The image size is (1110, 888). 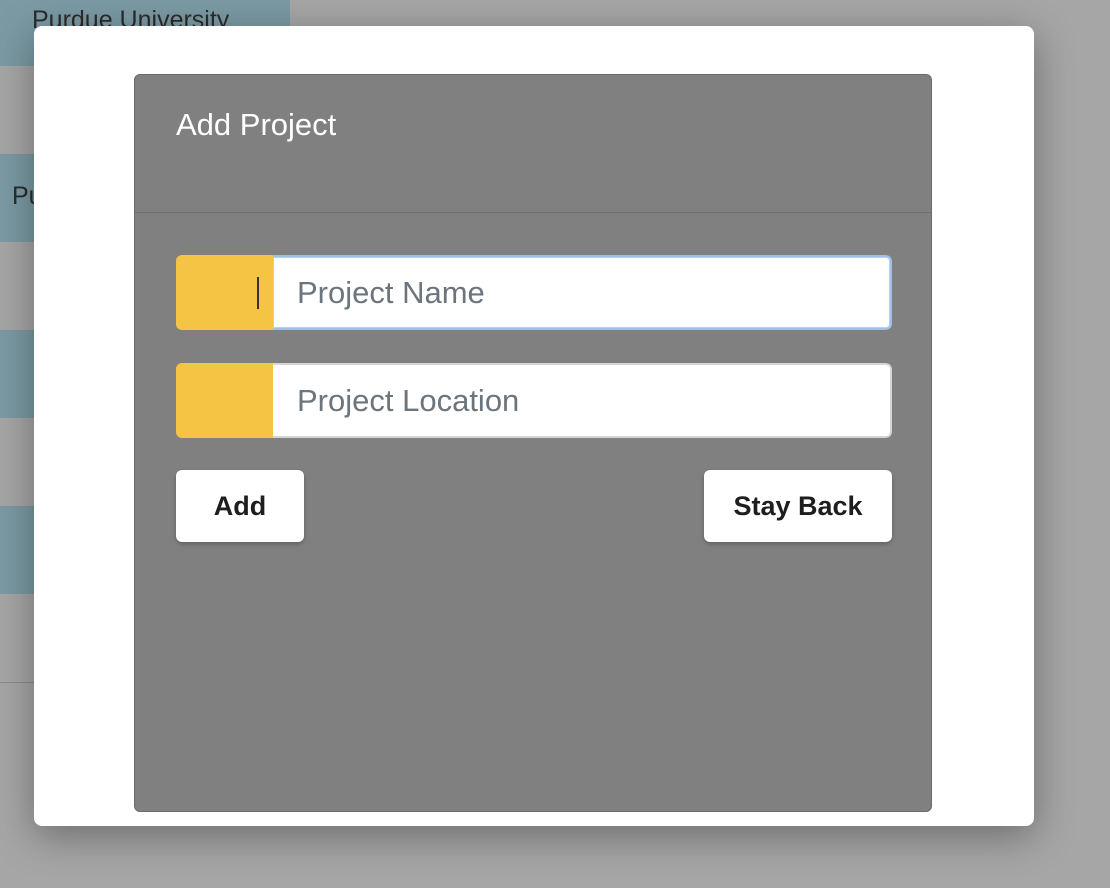 I want to click on bg-list-item: Pu, so click(x=17, y=198).